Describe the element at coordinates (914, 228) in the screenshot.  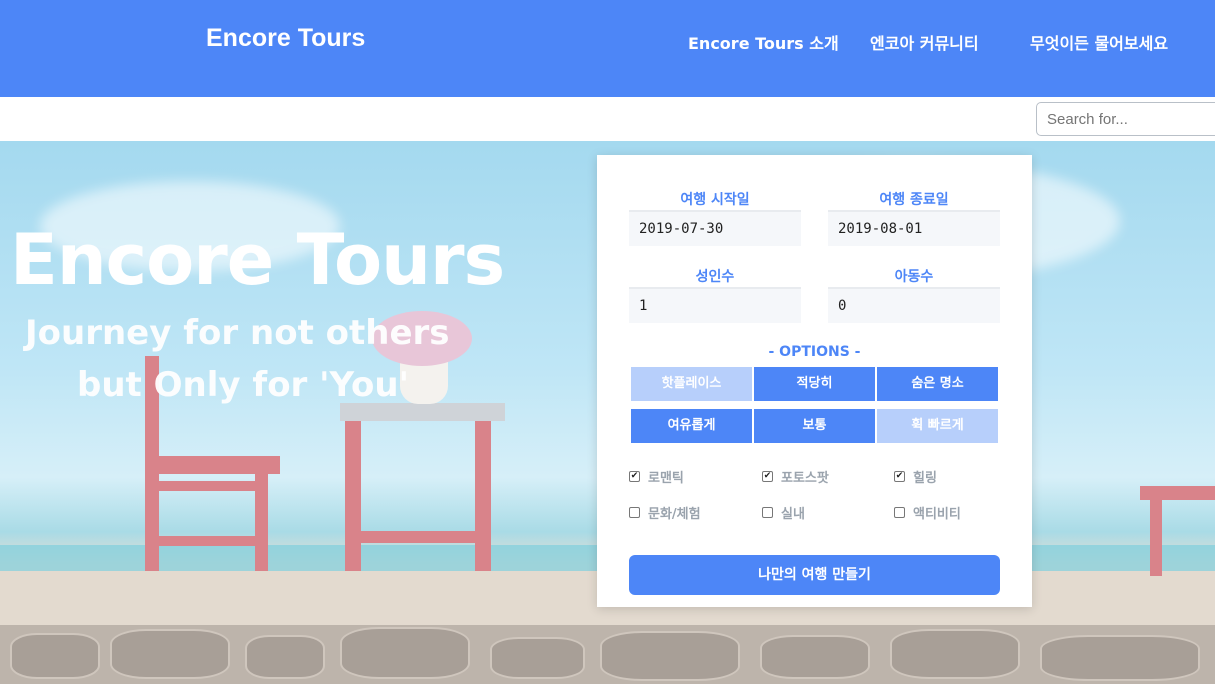
I see `end-date-input` at that location.